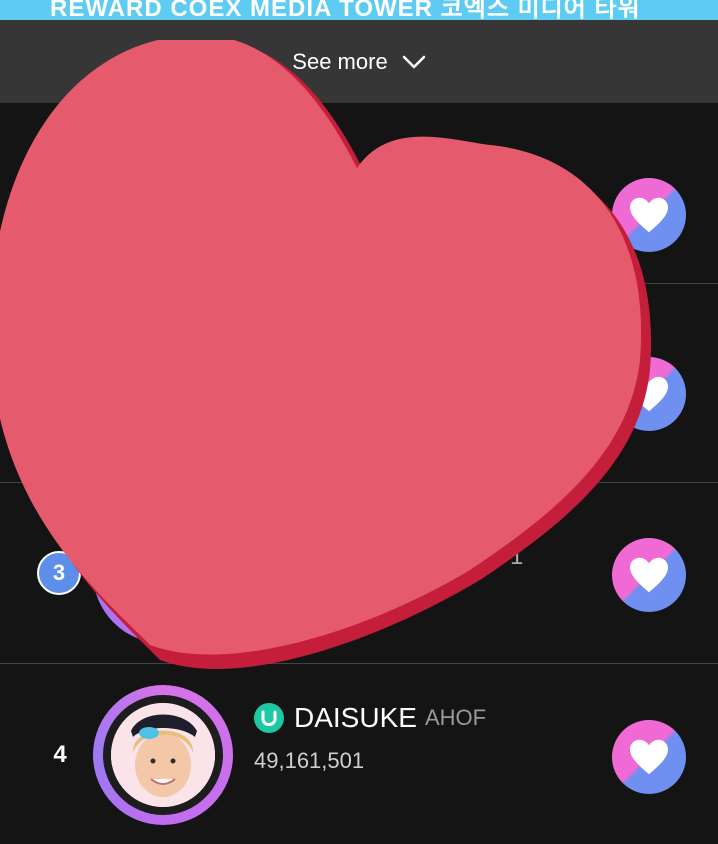 Image resolution: width=718 pixels, height=844 pixels. What do you see at coordinates (355, 717) in the screenshot?
I see `artist-name: DAISUKE` at bounding box center [355, 717].